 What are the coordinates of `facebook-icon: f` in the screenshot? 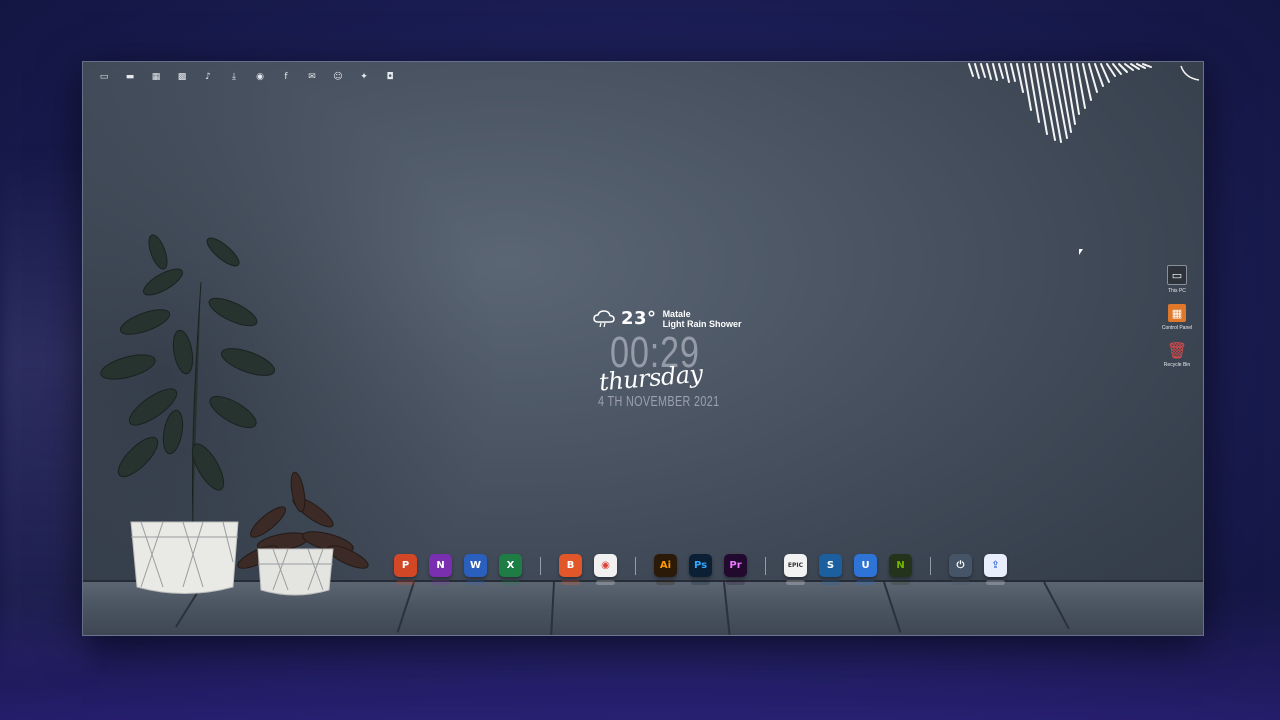 It's located at (286, 77).